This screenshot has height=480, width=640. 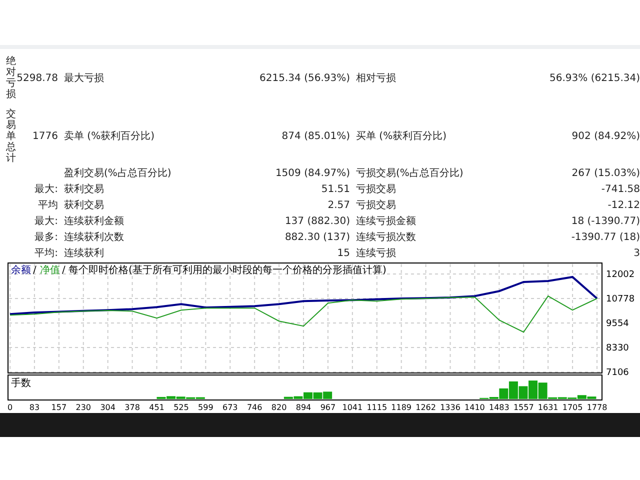 What do you see at coordinates (46, 253) in the screenshot?
I see `stat-prefix: 平均:` at bounding box center [46, 253].